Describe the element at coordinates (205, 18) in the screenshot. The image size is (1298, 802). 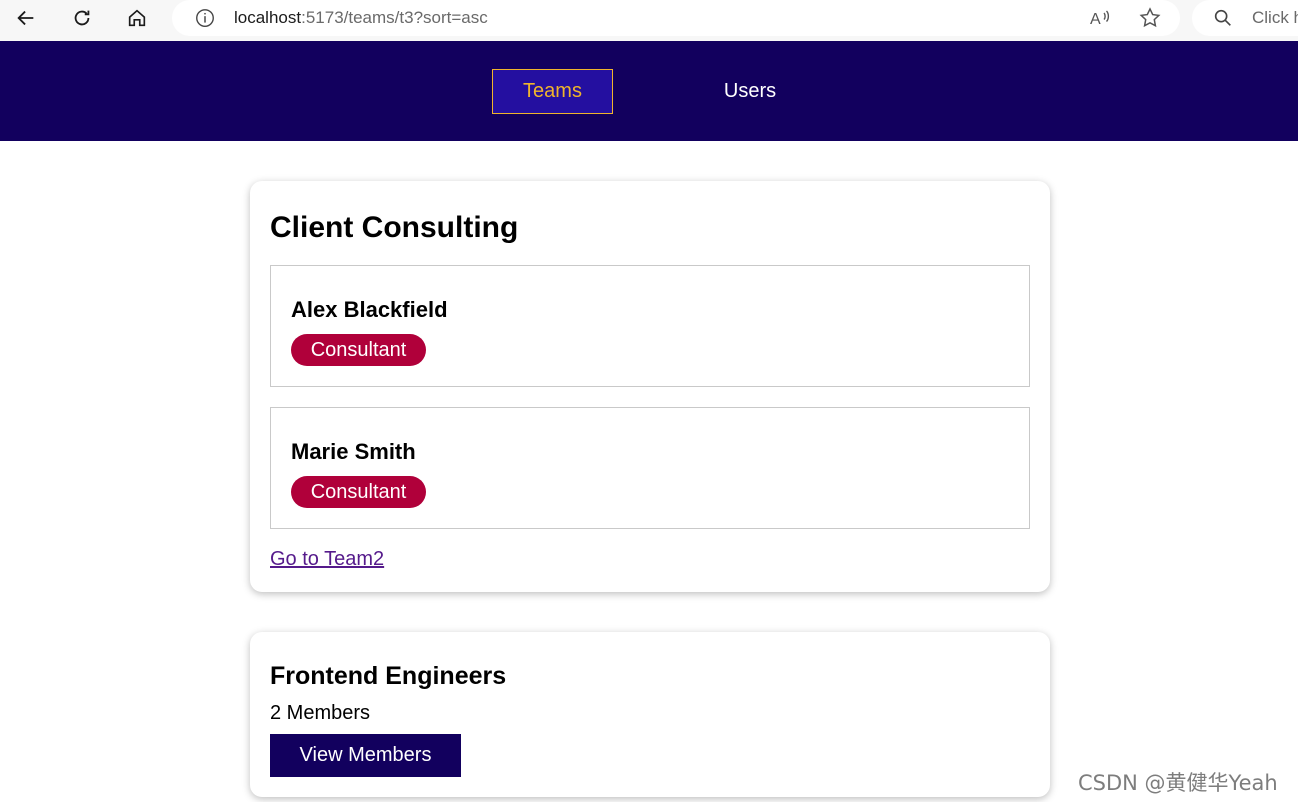
I see `info-icon` at that location.